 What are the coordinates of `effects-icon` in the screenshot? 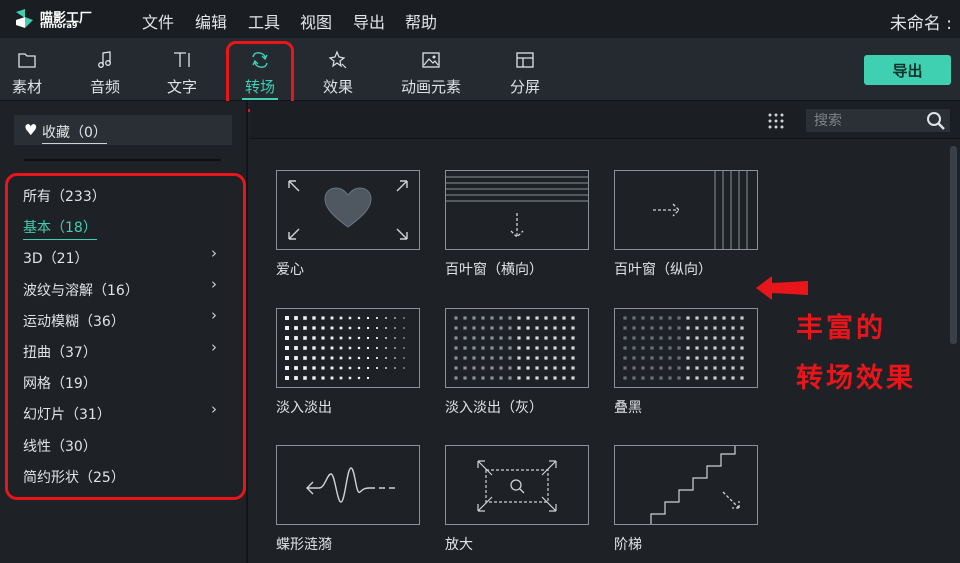 It's located at (338, 62).